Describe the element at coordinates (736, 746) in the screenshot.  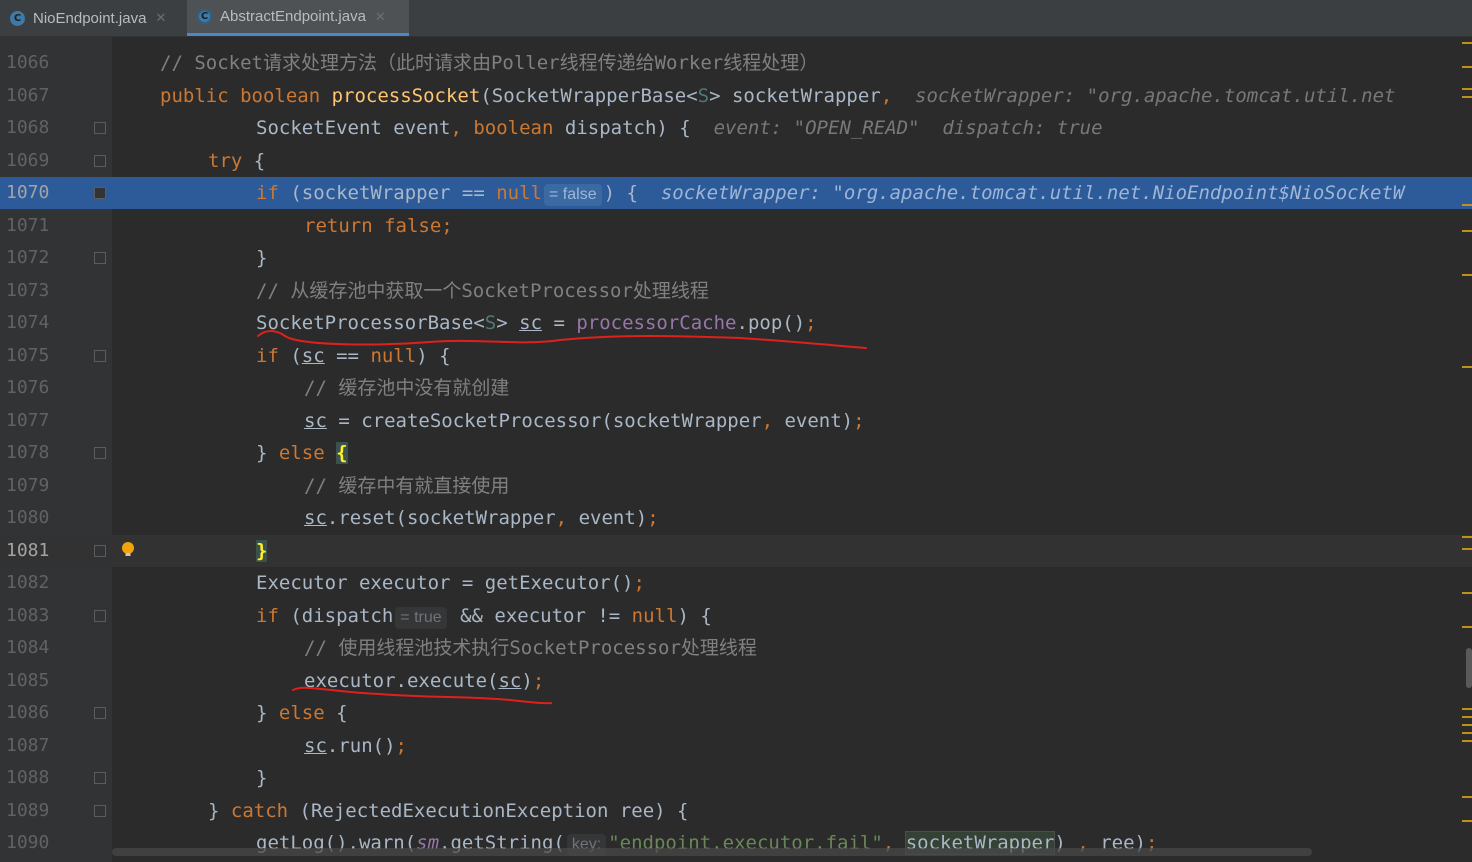
I see `code-line: 1087 sc.run();` at that location.